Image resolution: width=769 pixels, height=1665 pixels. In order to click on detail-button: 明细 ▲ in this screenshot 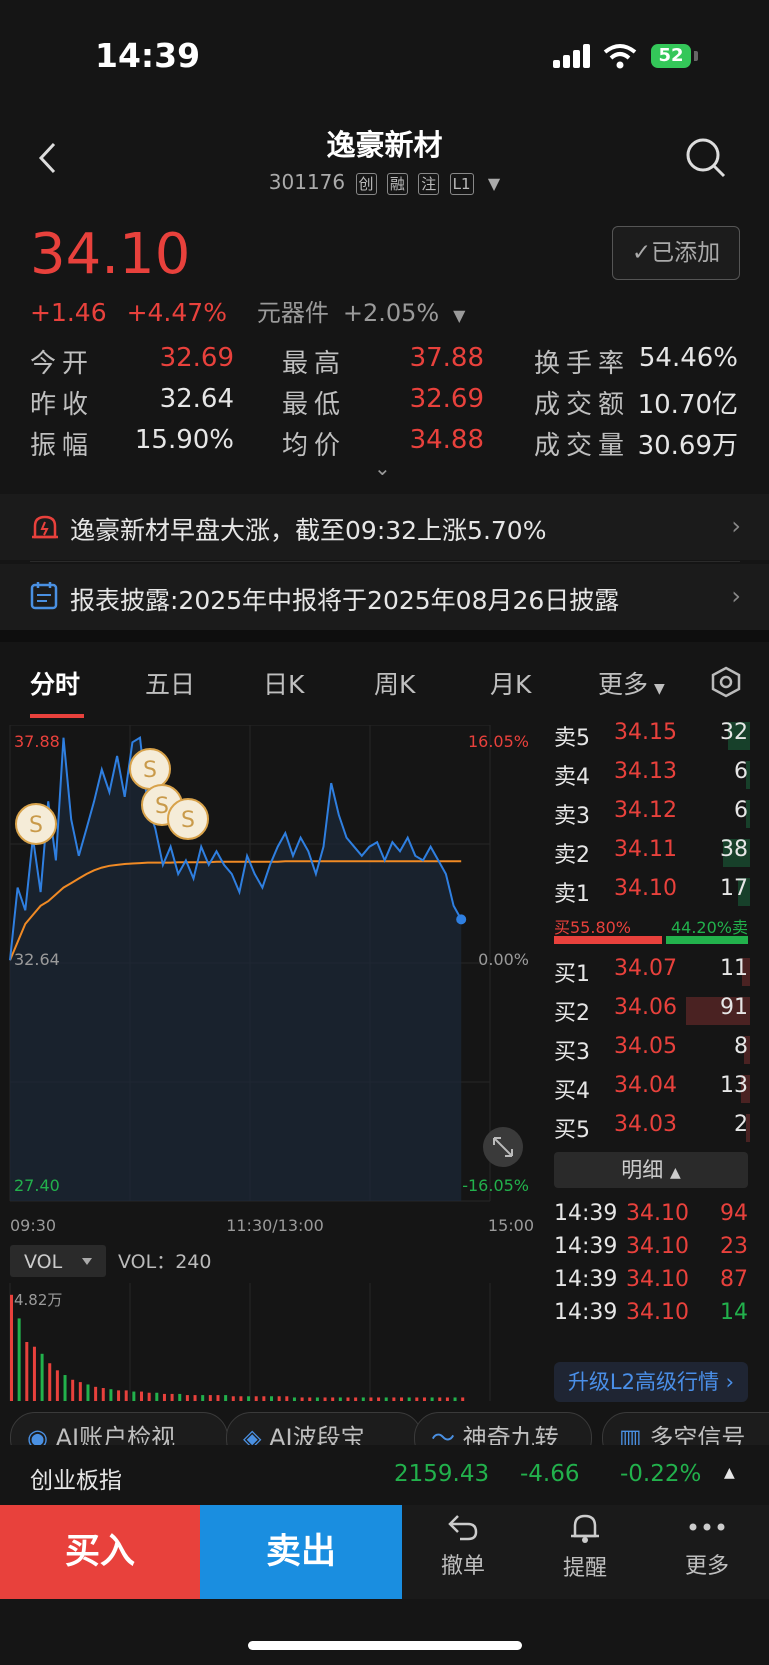, I will do `click(651, 1170)`.